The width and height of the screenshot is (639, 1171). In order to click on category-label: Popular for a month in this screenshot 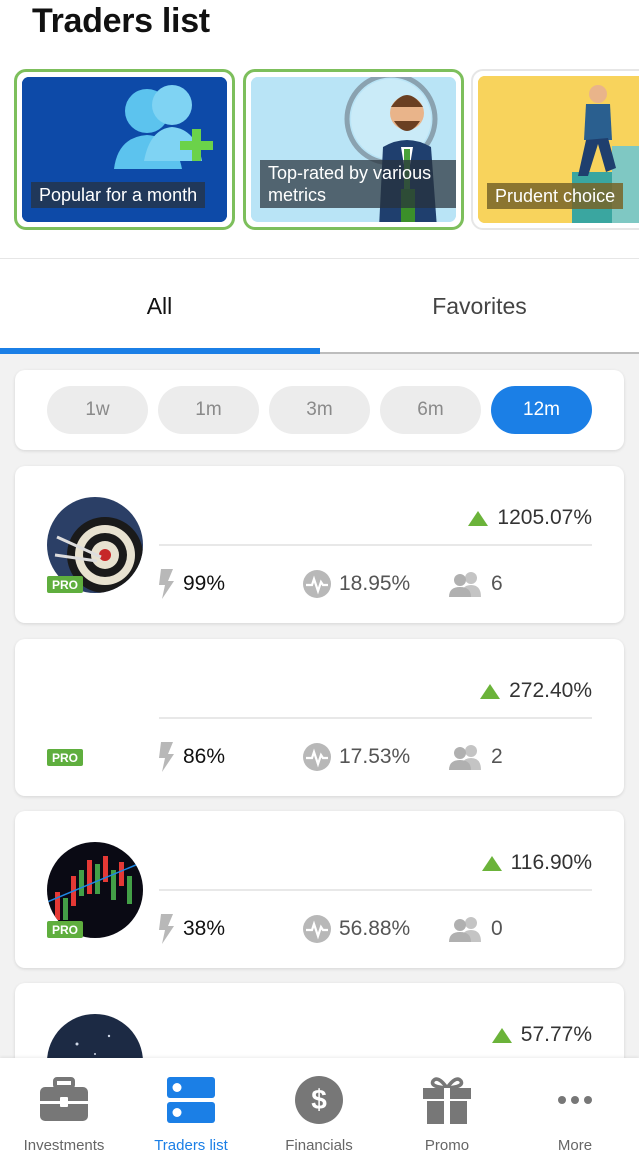, I will do `click(118, 195)`.